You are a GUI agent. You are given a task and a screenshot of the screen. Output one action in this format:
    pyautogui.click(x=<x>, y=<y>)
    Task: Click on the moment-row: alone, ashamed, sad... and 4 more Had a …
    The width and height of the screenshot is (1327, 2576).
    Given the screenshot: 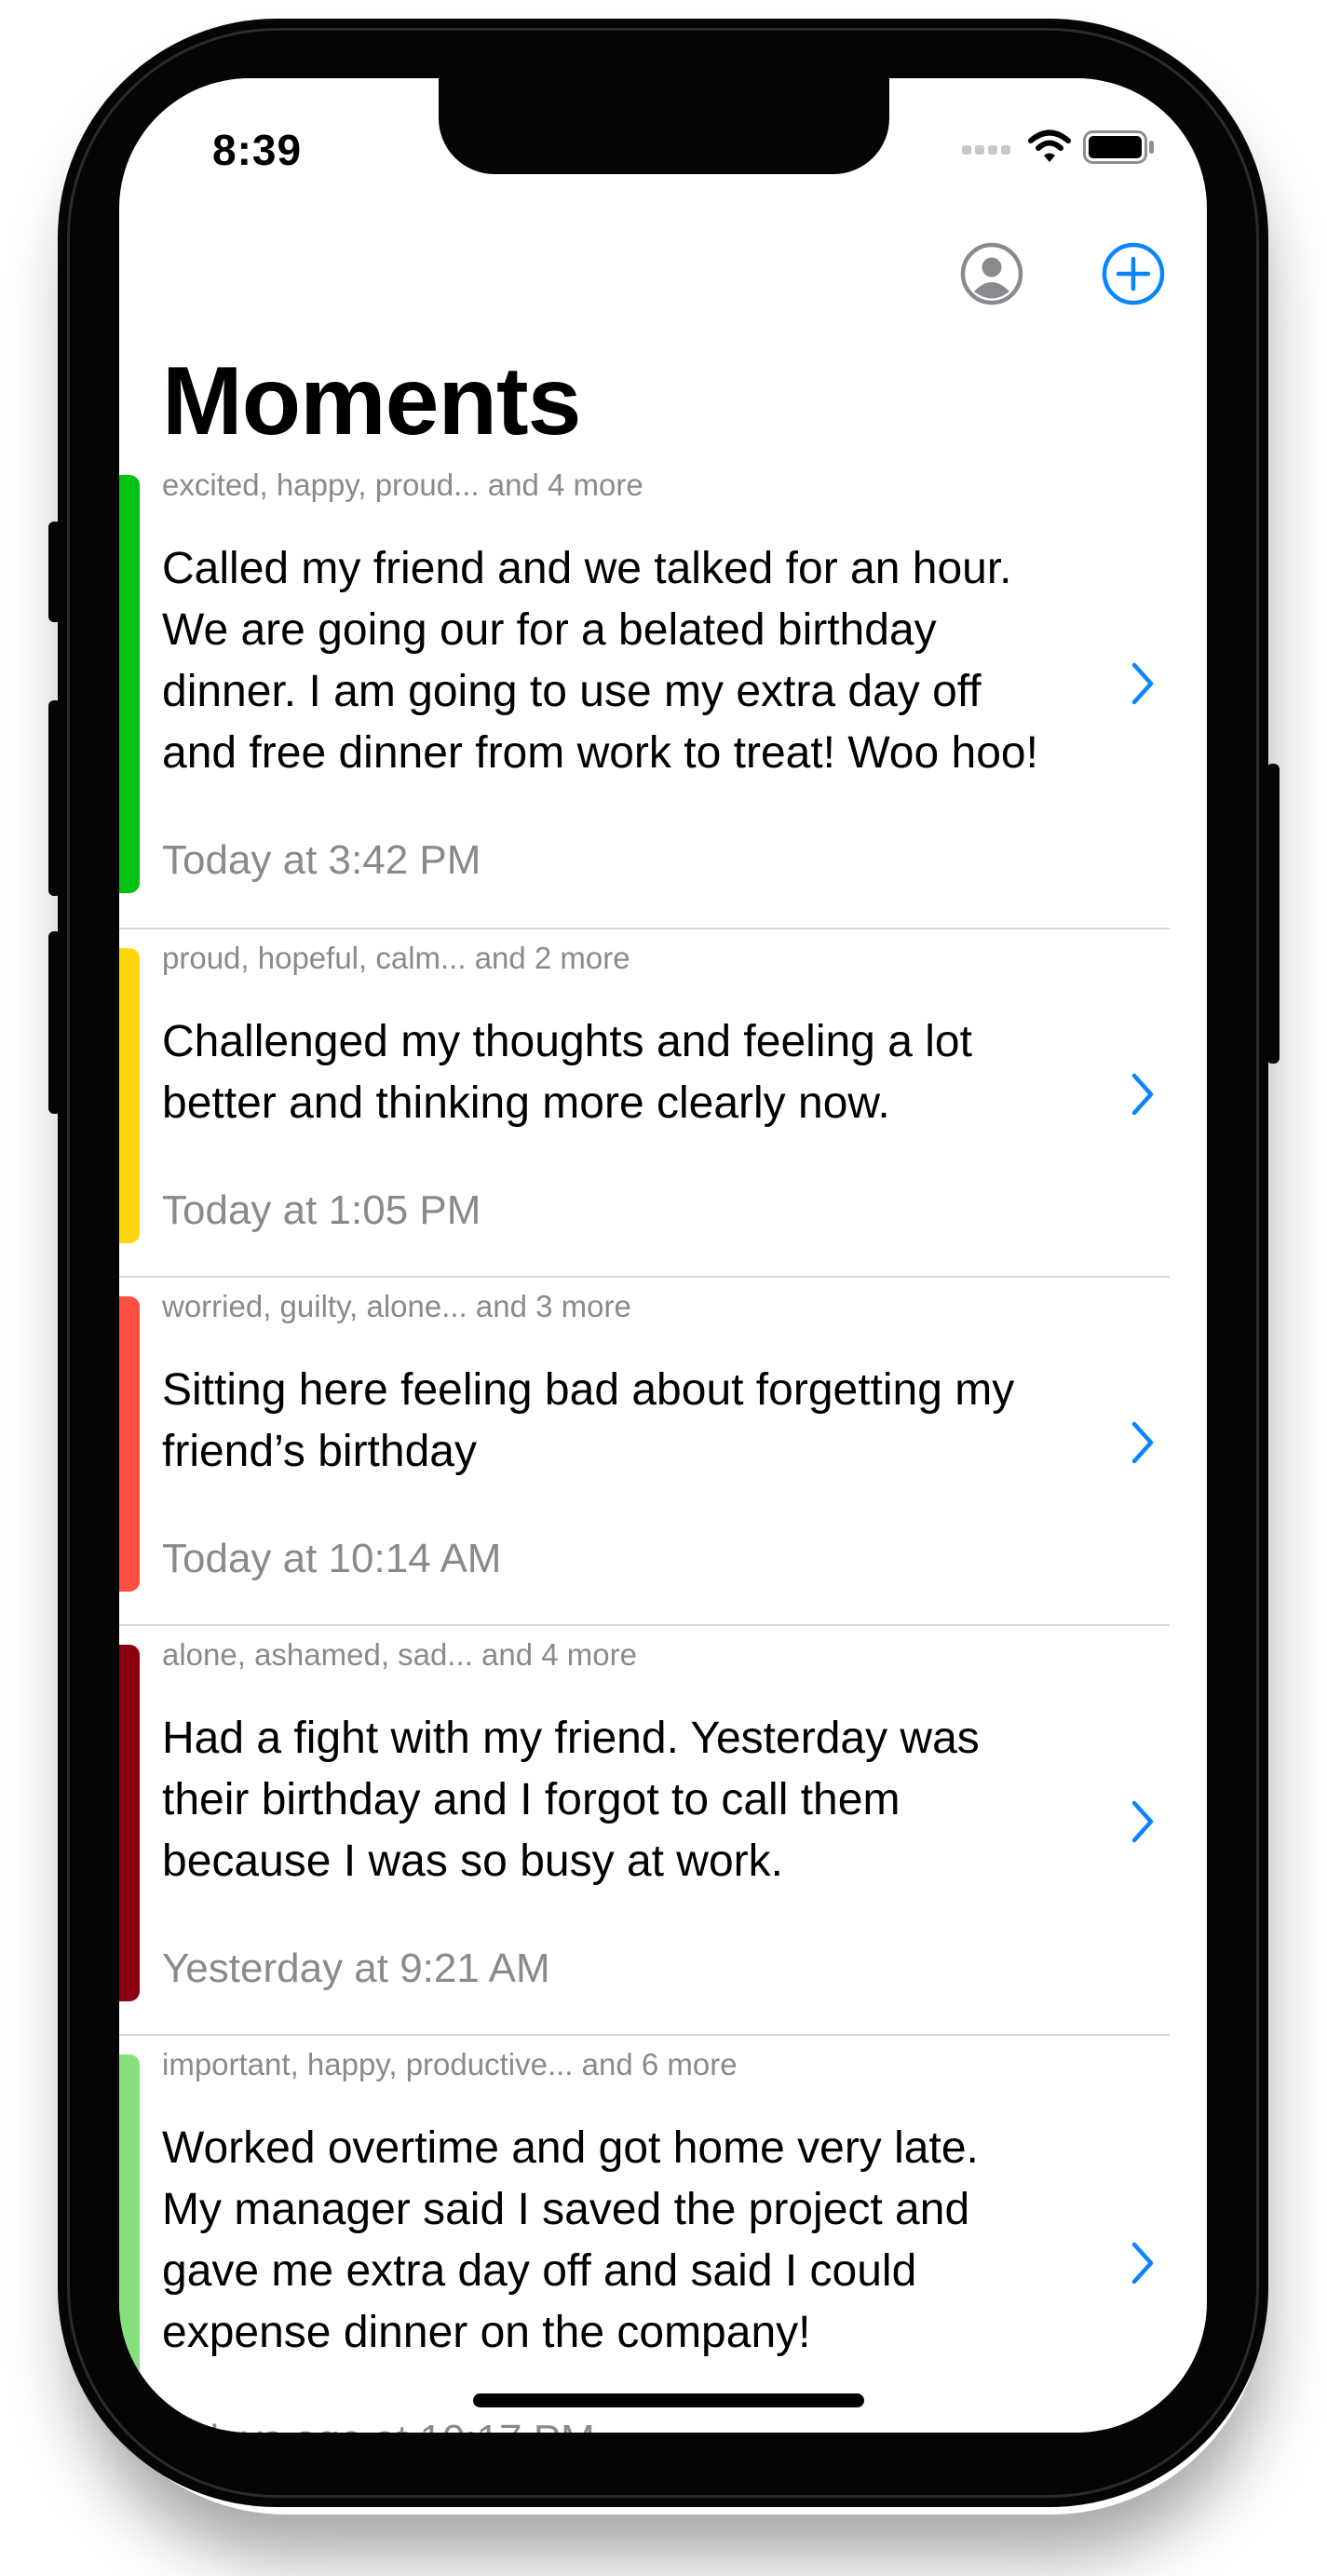 What is the action you would take?
    pyautogui.click(x=663, y=1819)
    